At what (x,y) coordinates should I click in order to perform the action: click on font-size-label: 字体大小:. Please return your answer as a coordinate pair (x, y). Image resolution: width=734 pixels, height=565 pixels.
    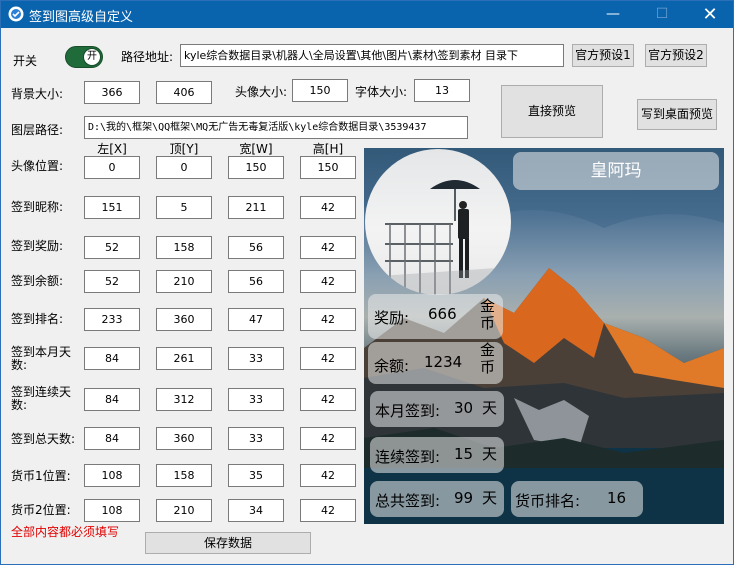
    Looking at the image, I should click on (381, 92).